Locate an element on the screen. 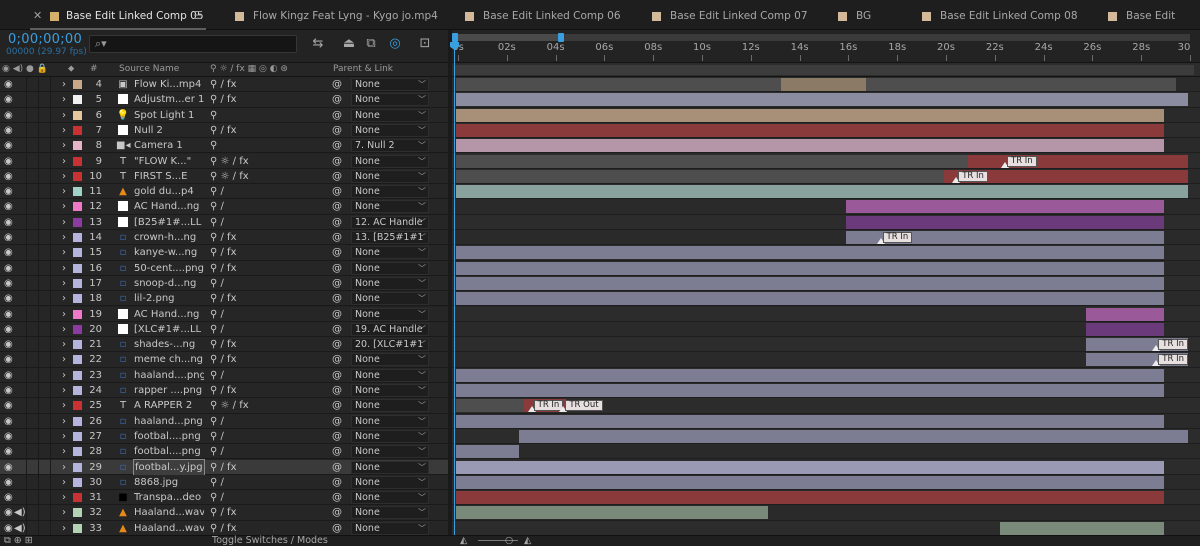  timeline-track: TR In is located at coordinates (826, 345).